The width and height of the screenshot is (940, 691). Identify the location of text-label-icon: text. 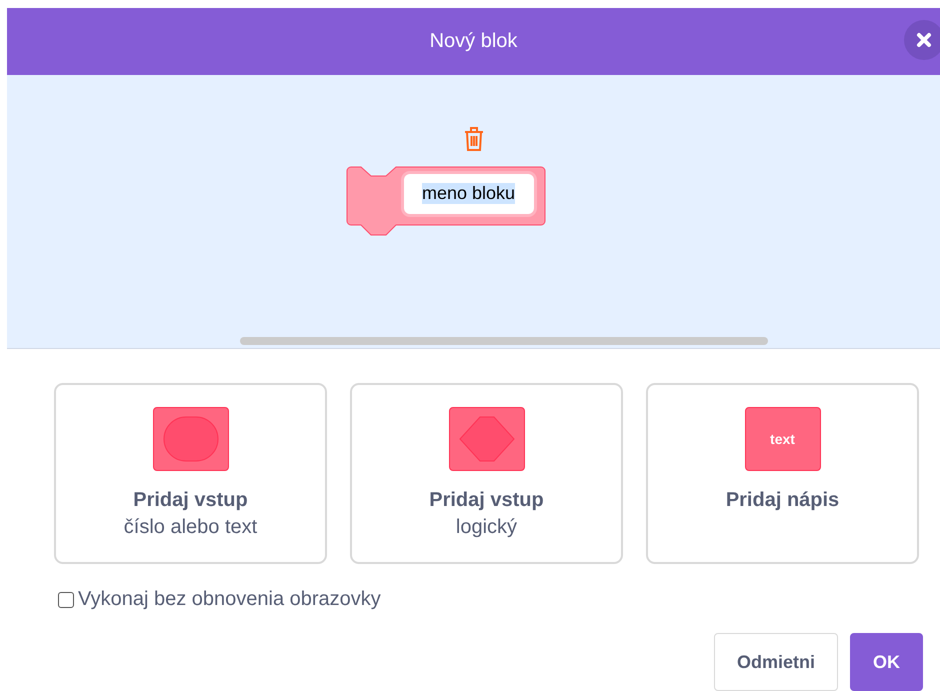
(782, 439).